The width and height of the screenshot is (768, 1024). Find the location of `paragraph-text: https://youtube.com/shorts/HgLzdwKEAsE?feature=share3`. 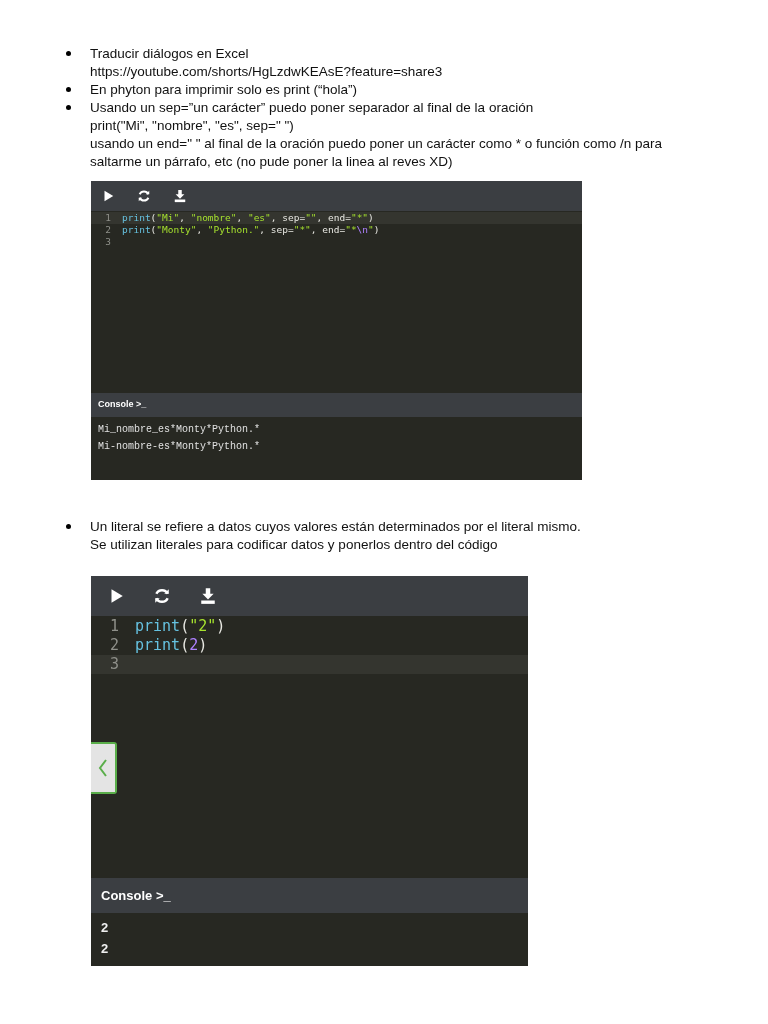

paragraph-text: https://youtube.com/shorts/HgLzdwKEAsE?feature=share3 is located at coordinates (266, 72).